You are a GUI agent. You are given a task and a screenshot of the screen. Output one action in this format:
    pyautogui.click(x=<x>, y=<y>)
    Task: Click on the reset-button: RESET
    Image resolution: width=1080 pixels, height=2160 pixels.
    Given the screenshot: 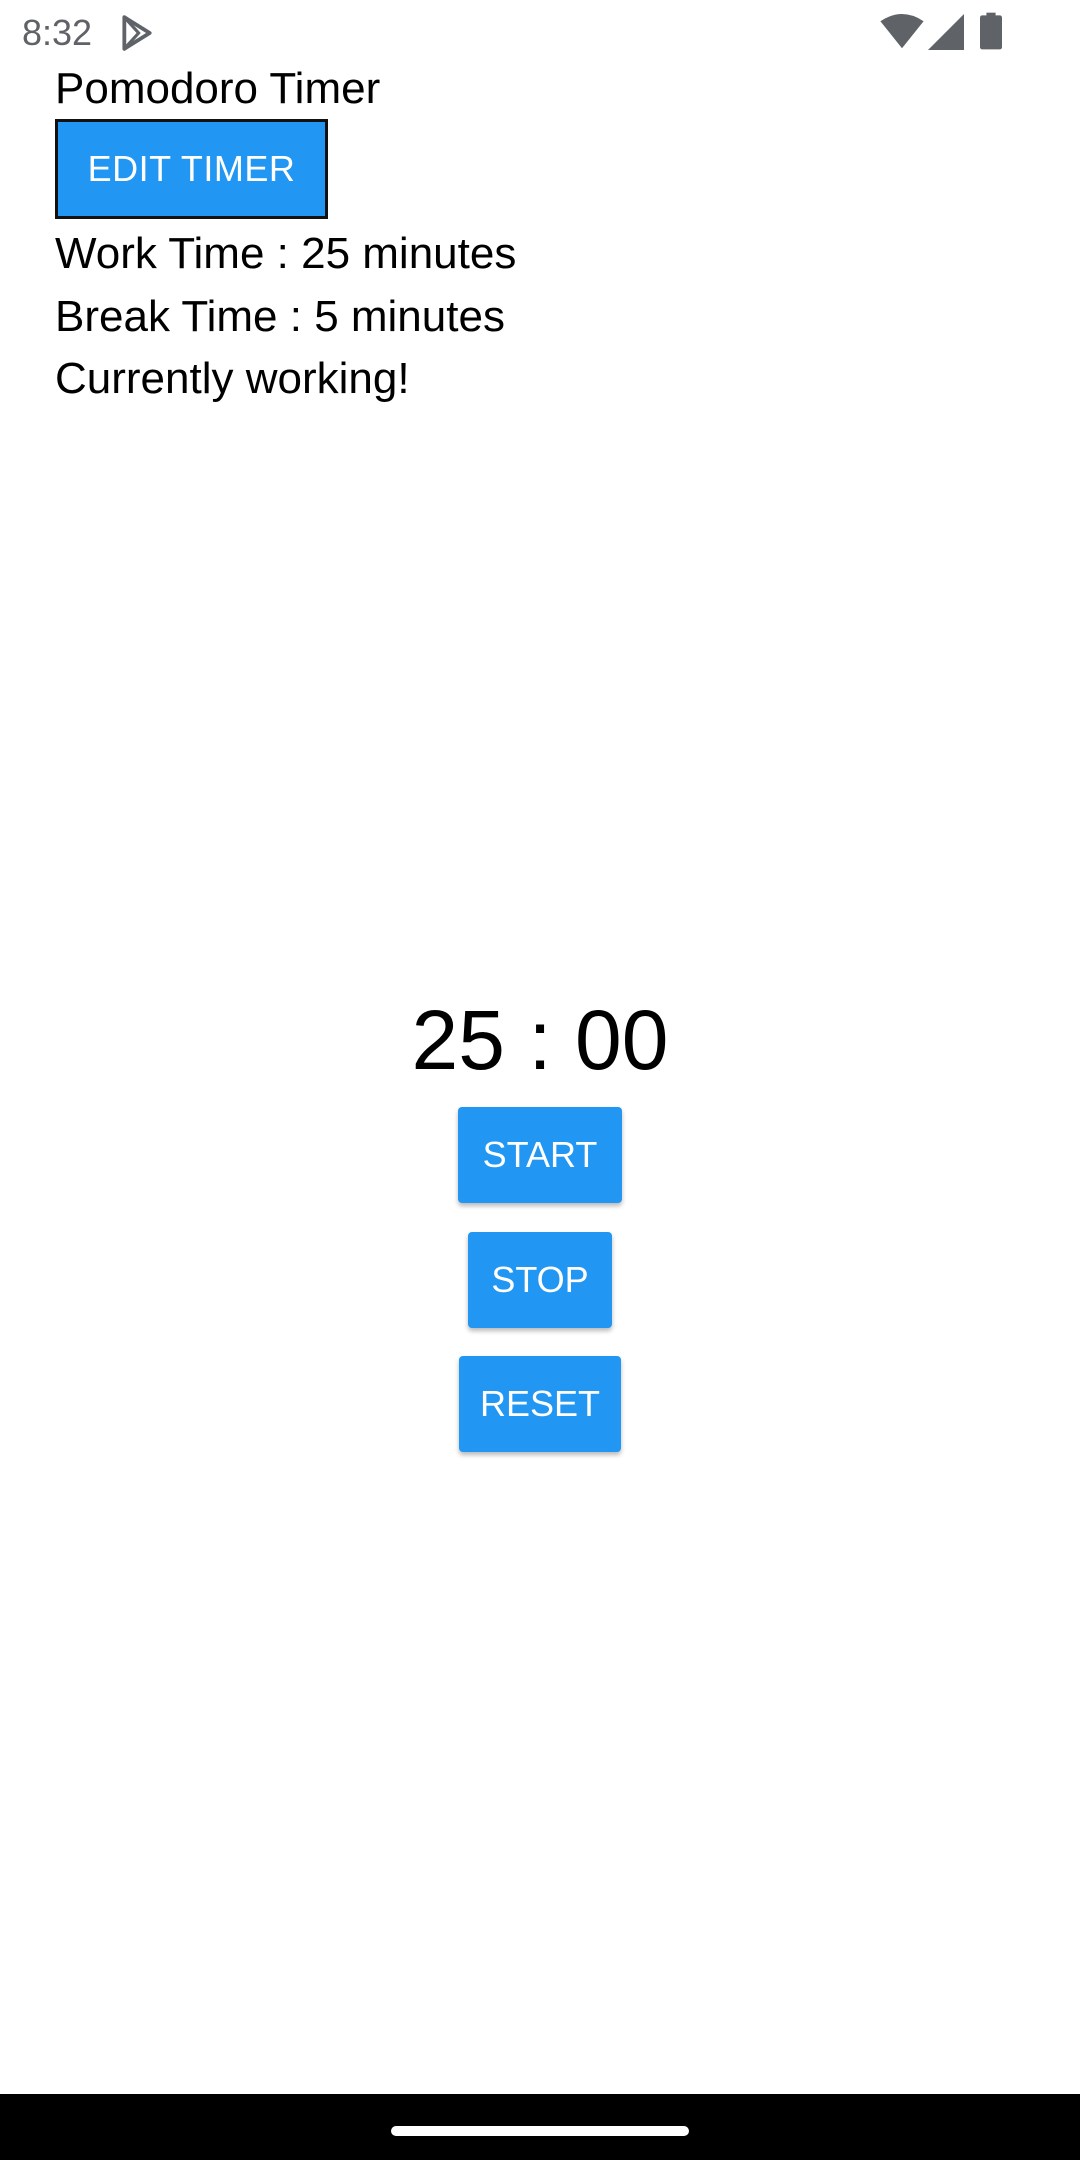 What is the action you would take?
    pyautogui.click(x=540, y=1404)
    